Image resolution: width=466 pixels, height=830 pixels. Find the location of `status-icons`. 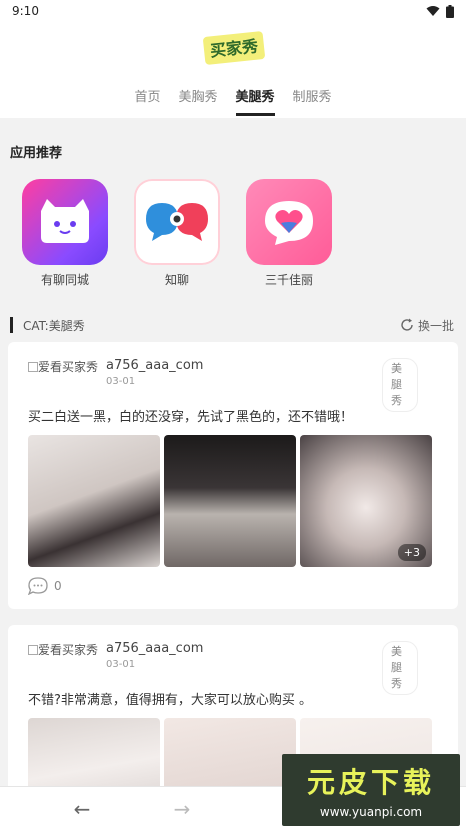

status-icons is located at coordinates (440, 11).